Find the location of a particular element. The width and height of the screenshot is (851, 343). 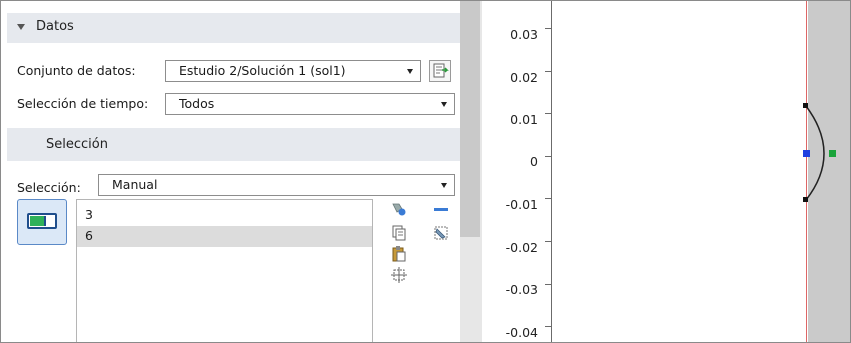

seleccion-section-title: Selección is located at coordinates (77, 144).